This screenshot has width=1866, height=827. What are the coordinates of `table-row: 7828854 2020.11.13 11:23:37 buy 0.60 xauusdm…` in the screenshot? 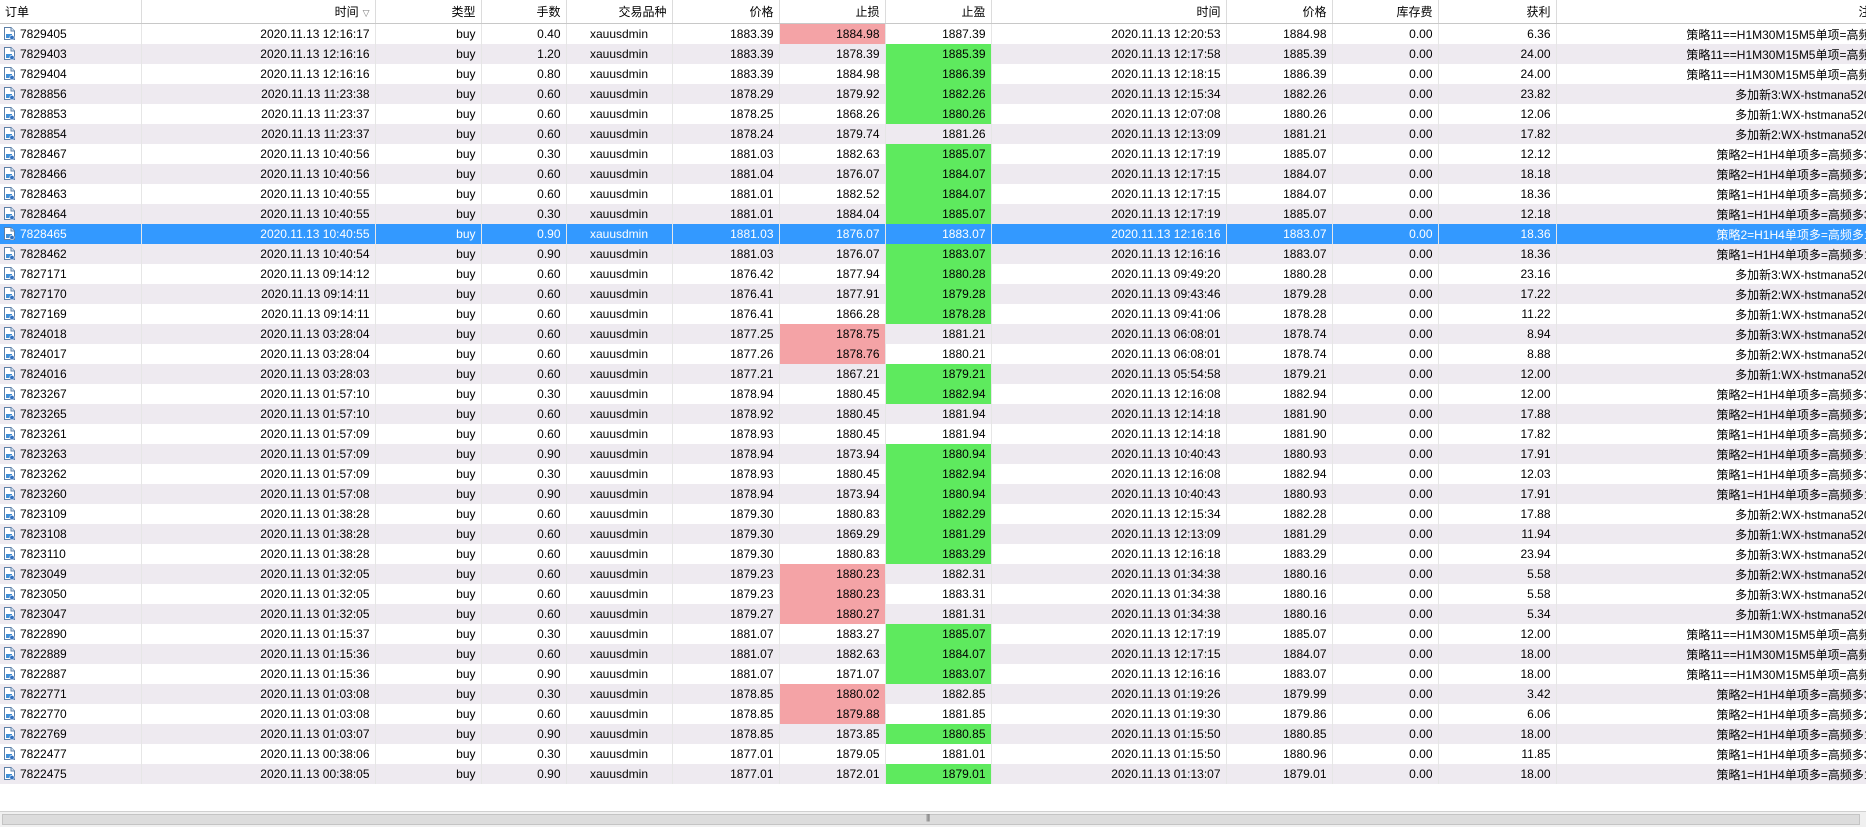 It's located at (933, 134).